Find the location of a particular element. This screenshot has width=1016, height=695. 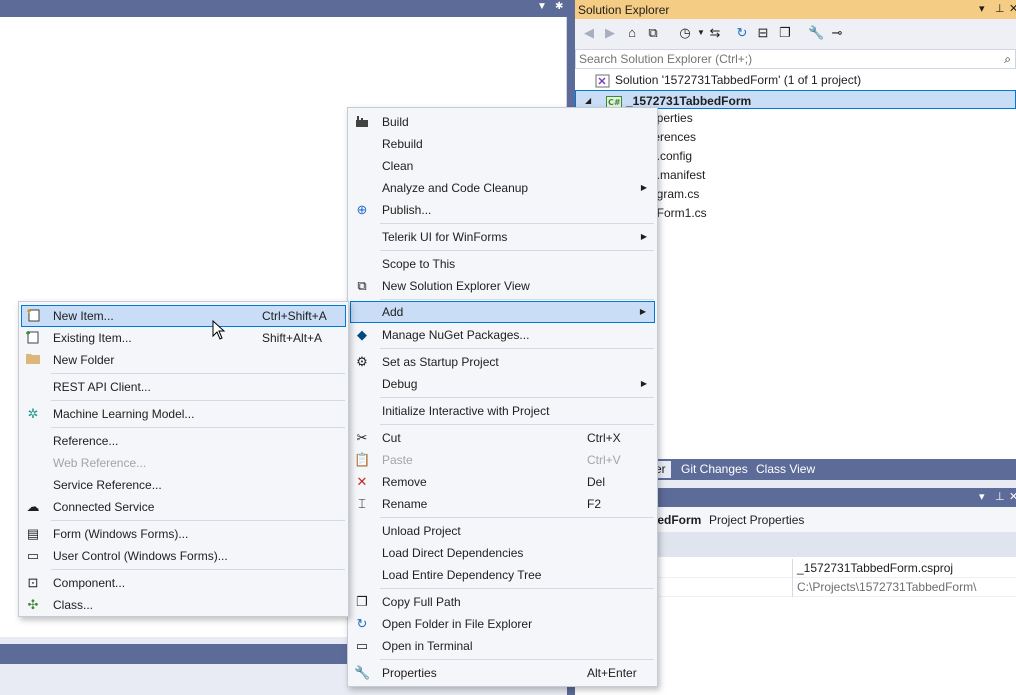

menu-item-add: Add ▶ is located at coordinates (502, 312).